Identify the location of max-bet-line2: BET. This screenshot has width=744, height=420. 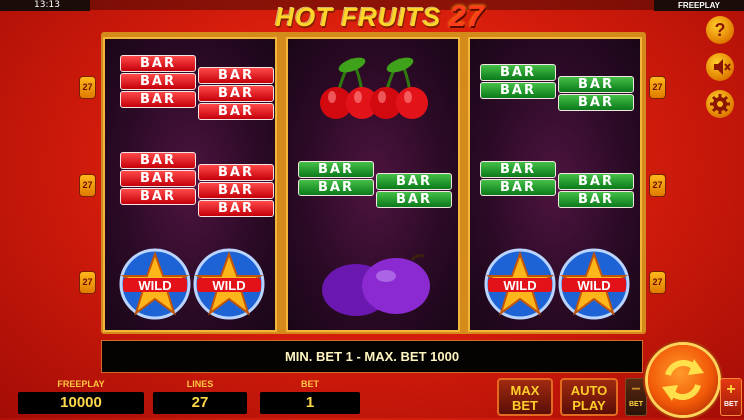
(525, 405).